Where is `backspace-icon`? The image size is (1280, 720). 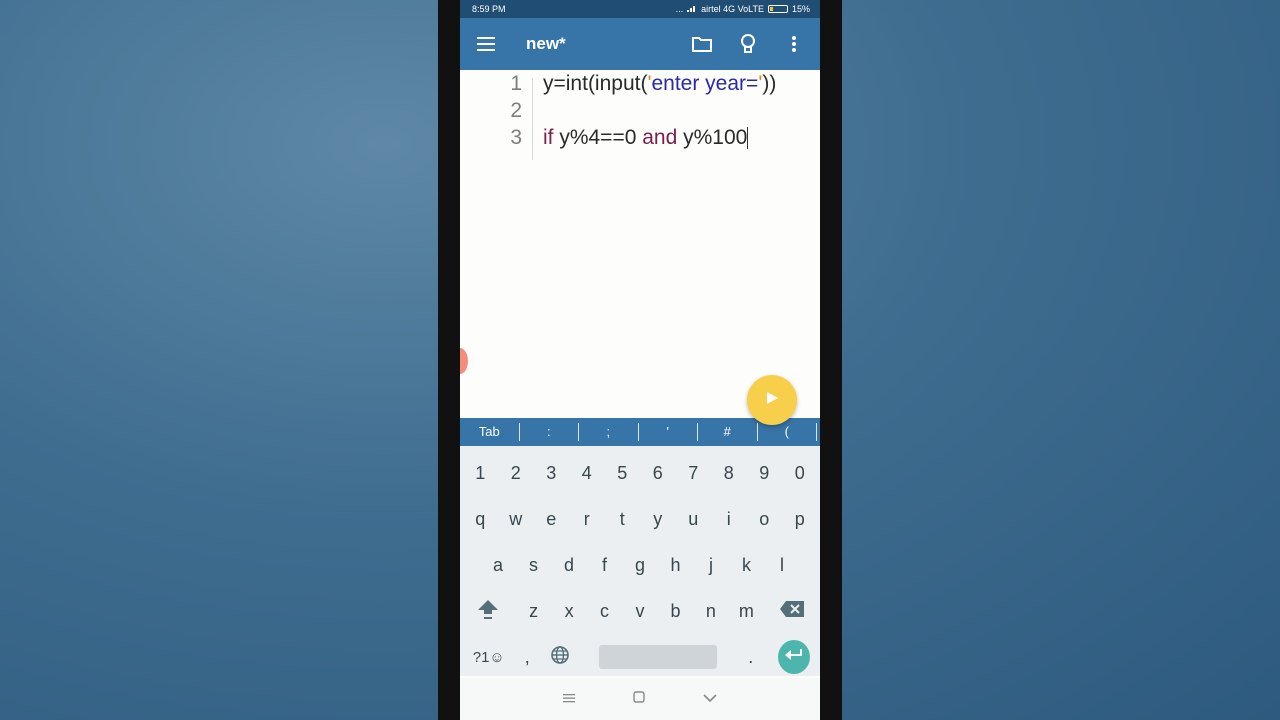 backspace-icon is located at coordinates (792, 611).